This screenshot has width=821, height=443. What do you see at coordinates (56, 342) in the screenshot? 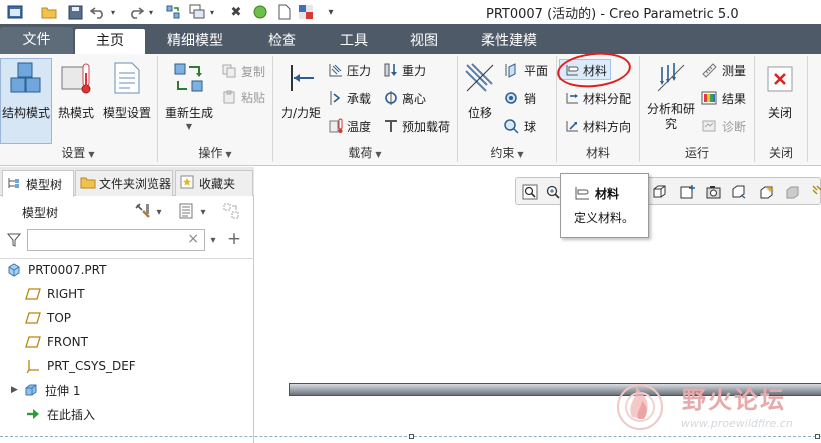
I see `tree-item-front: FRONT` at bounding box center [56, 342].